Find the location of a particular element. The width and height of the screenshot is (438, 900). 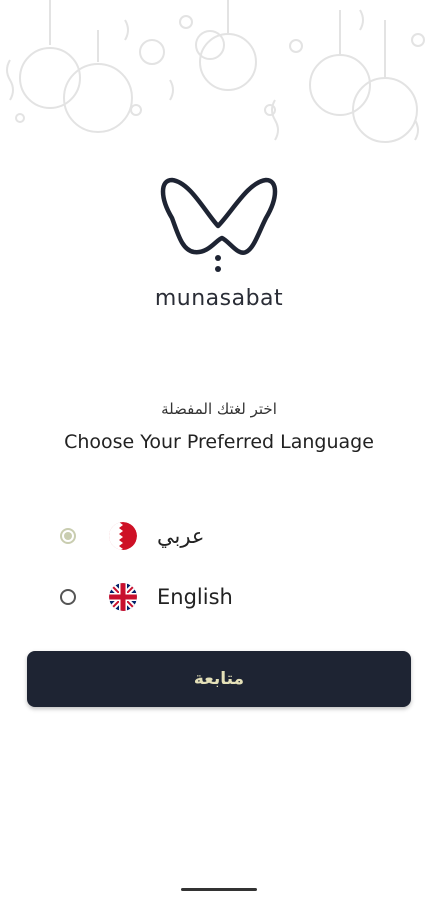

munasabat-logo is located at coordinates (219, 224).